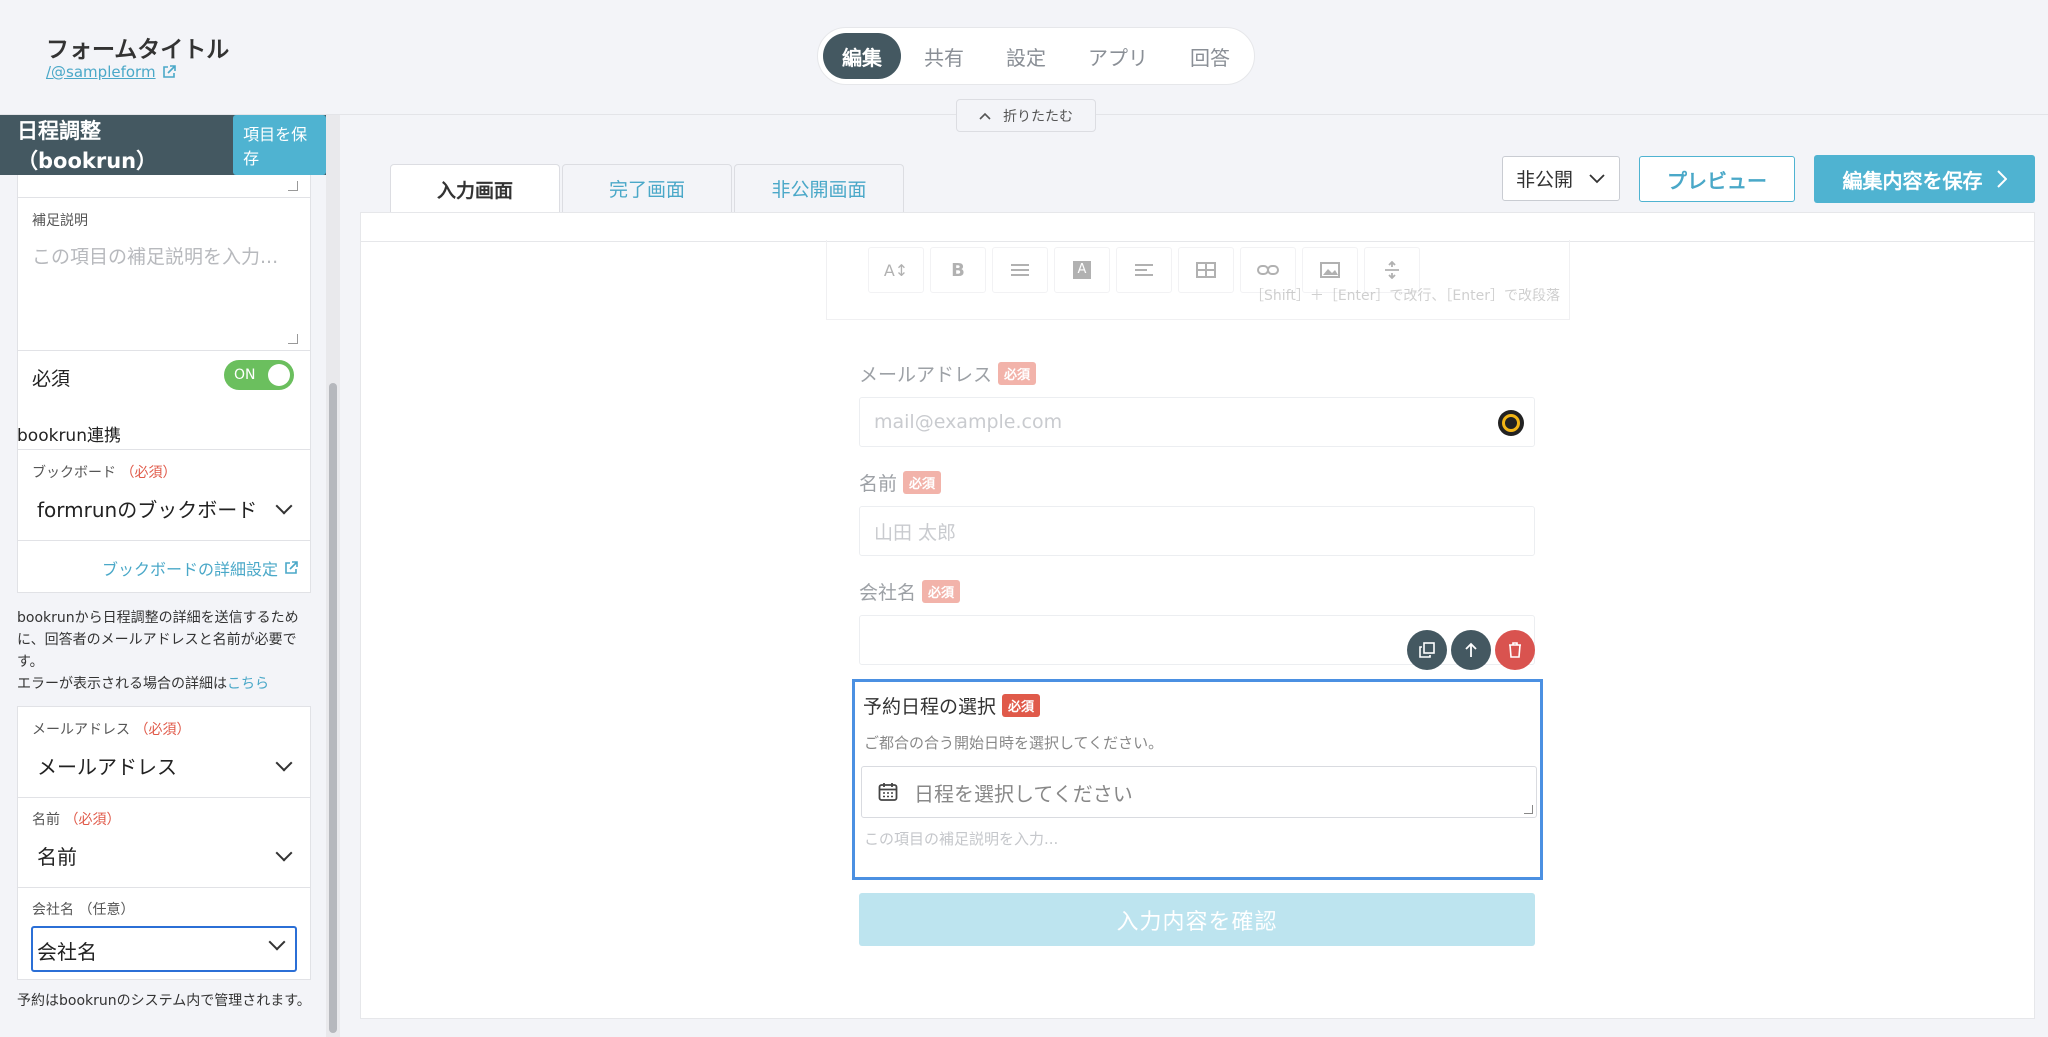 The image size is (2048, 1037). What do you see at coordinates (1197, 531) in the screenshot?
I see `name-input: 山田 太郎` at bounding box center [1197, 531].